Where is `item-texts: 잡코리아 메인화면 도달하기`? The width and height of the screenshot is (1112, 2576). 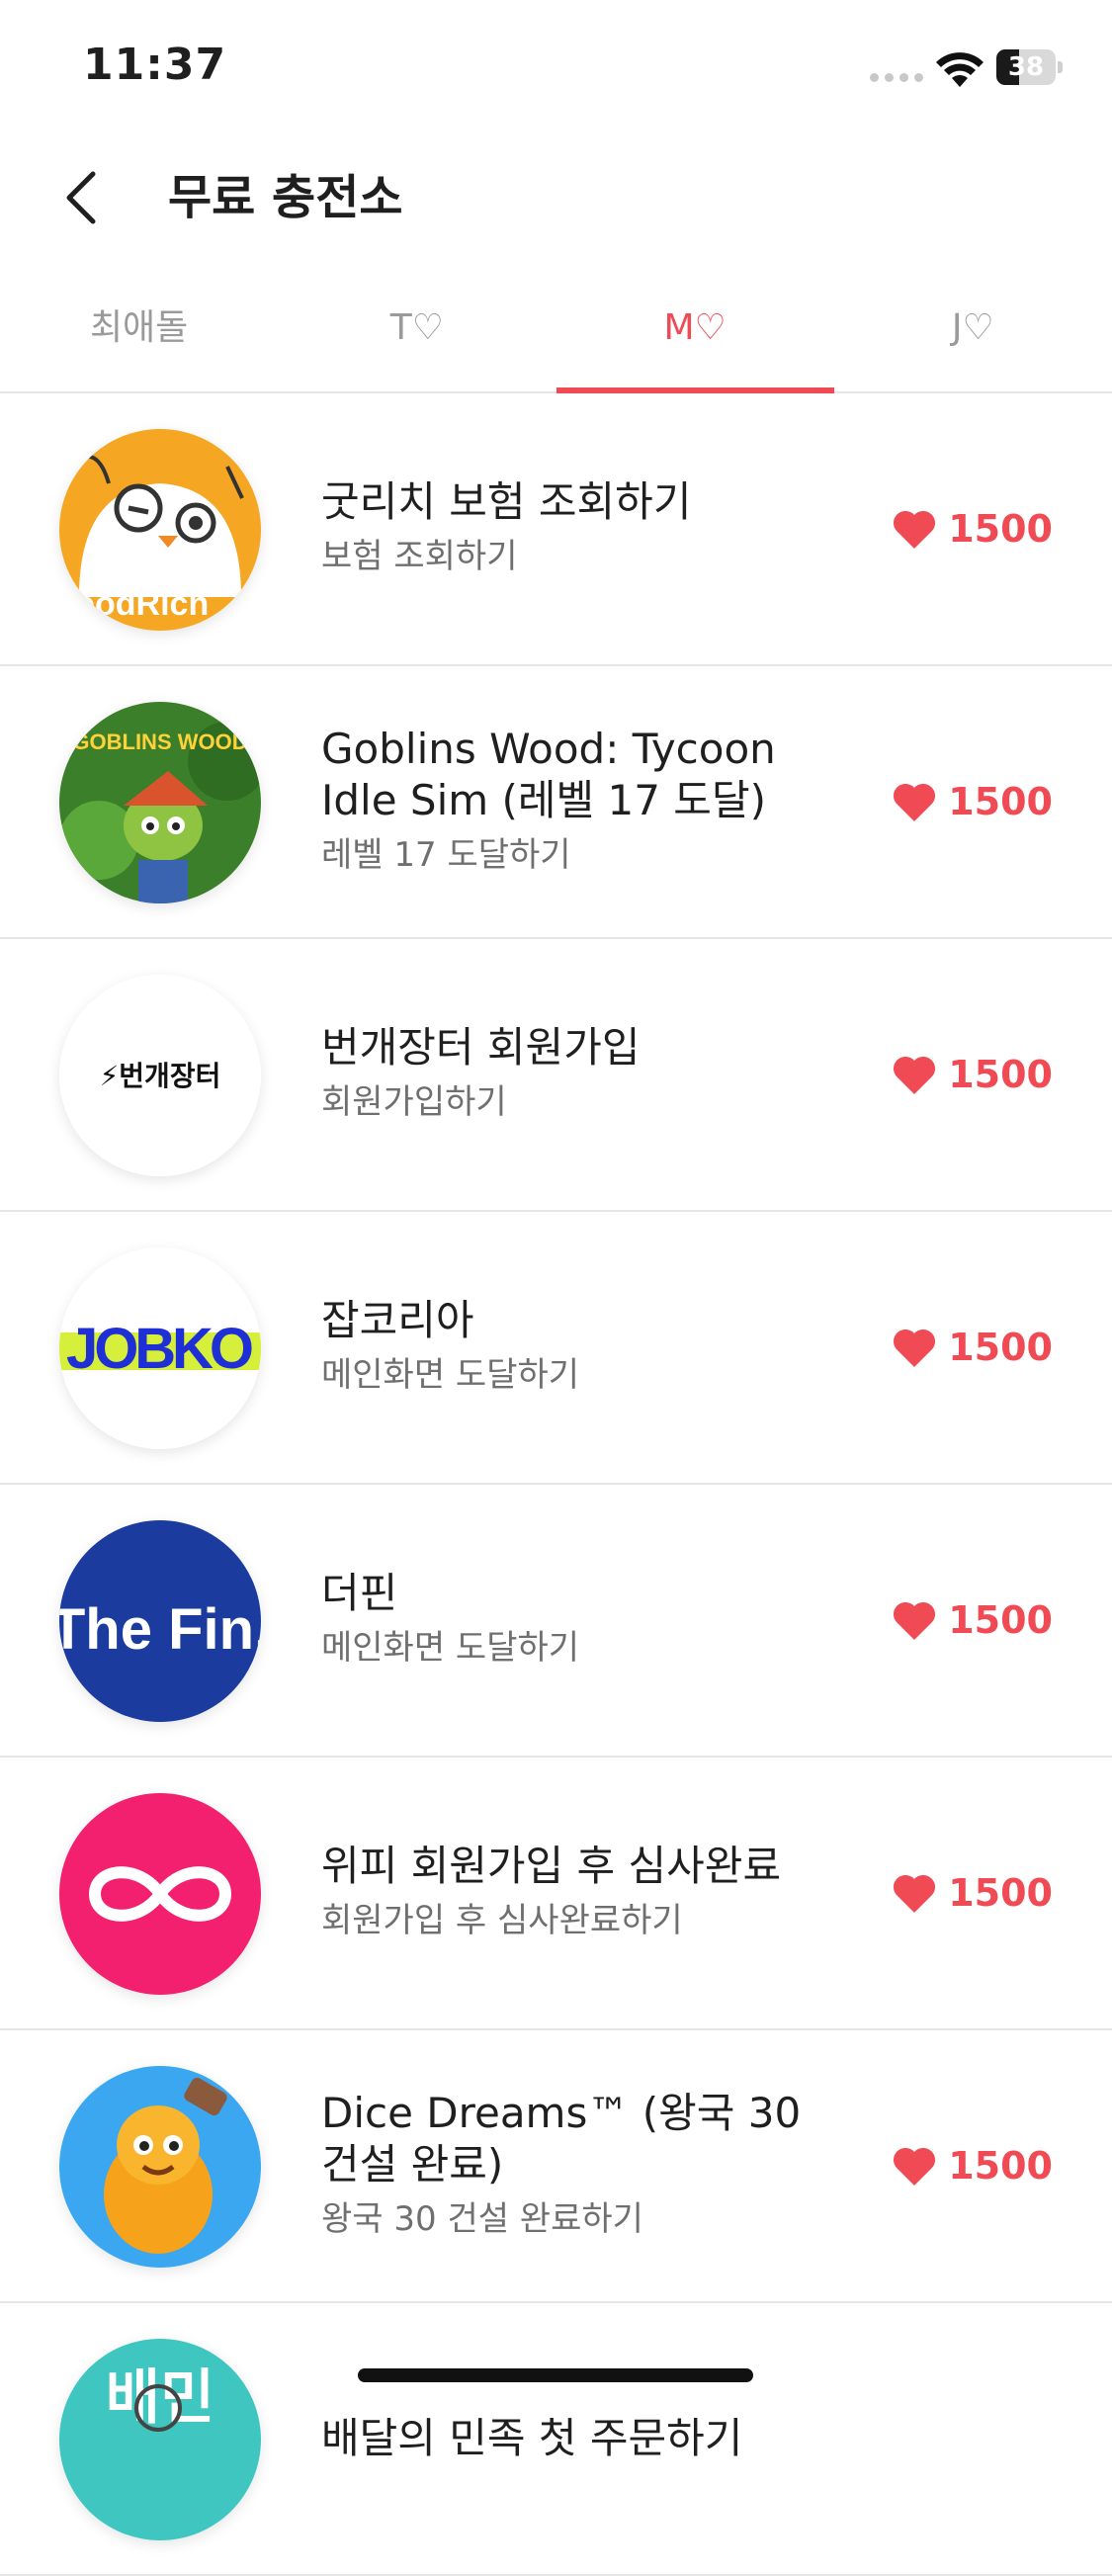 item-texts: 잡코리아 메인화면 도달하기 is located at coordinates (578, 1347).